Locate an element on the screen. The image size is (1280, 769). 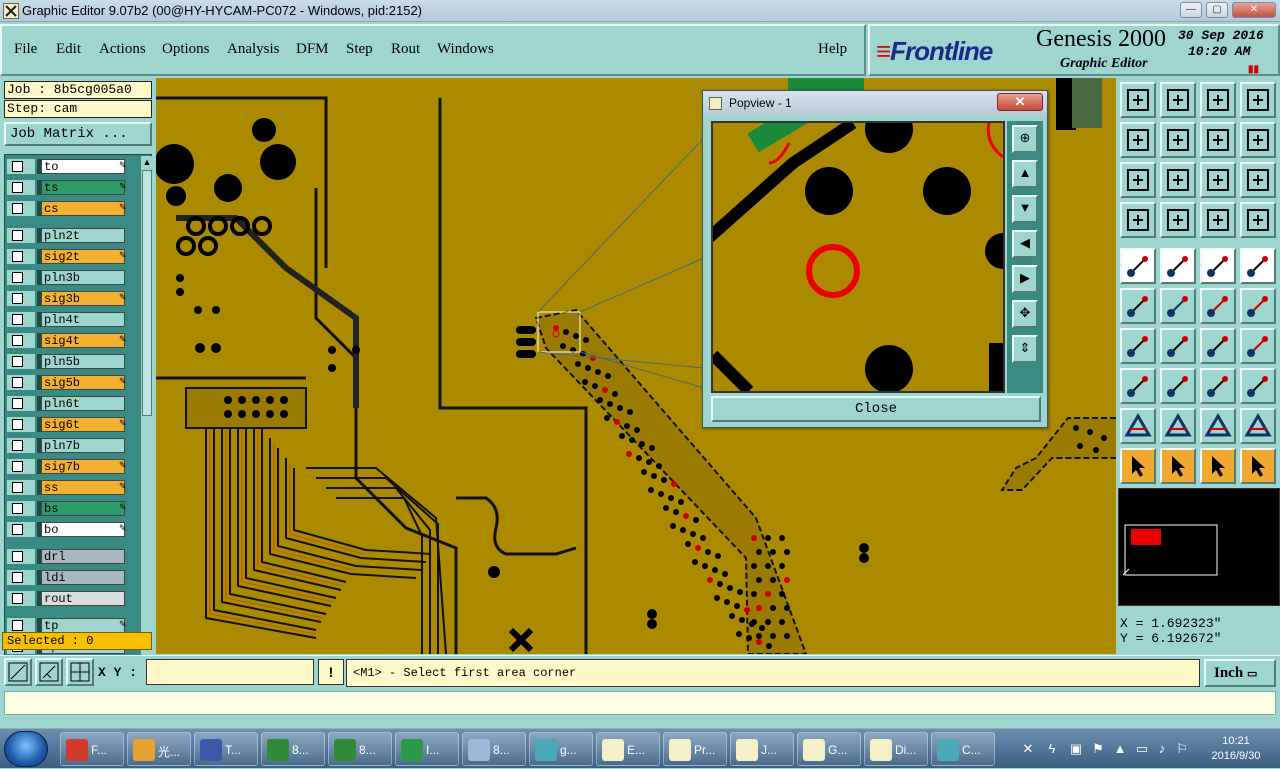
pan-up-icon: ▲ is located at coordinates (1025, 174).